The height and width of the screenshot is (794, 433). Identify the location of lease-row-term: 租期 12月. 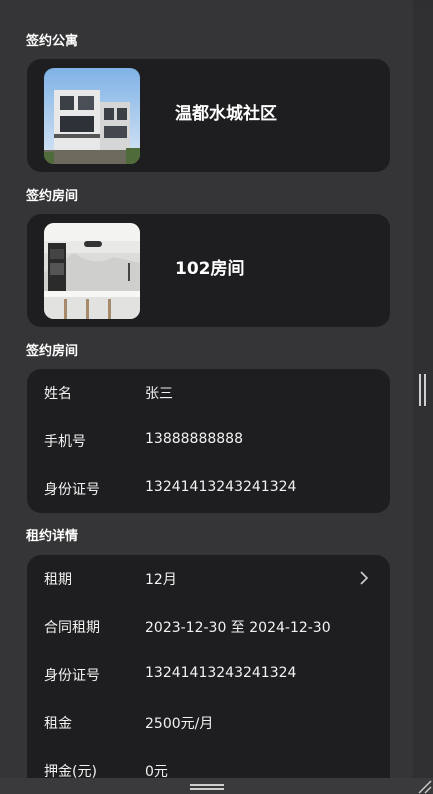
(208, 579).